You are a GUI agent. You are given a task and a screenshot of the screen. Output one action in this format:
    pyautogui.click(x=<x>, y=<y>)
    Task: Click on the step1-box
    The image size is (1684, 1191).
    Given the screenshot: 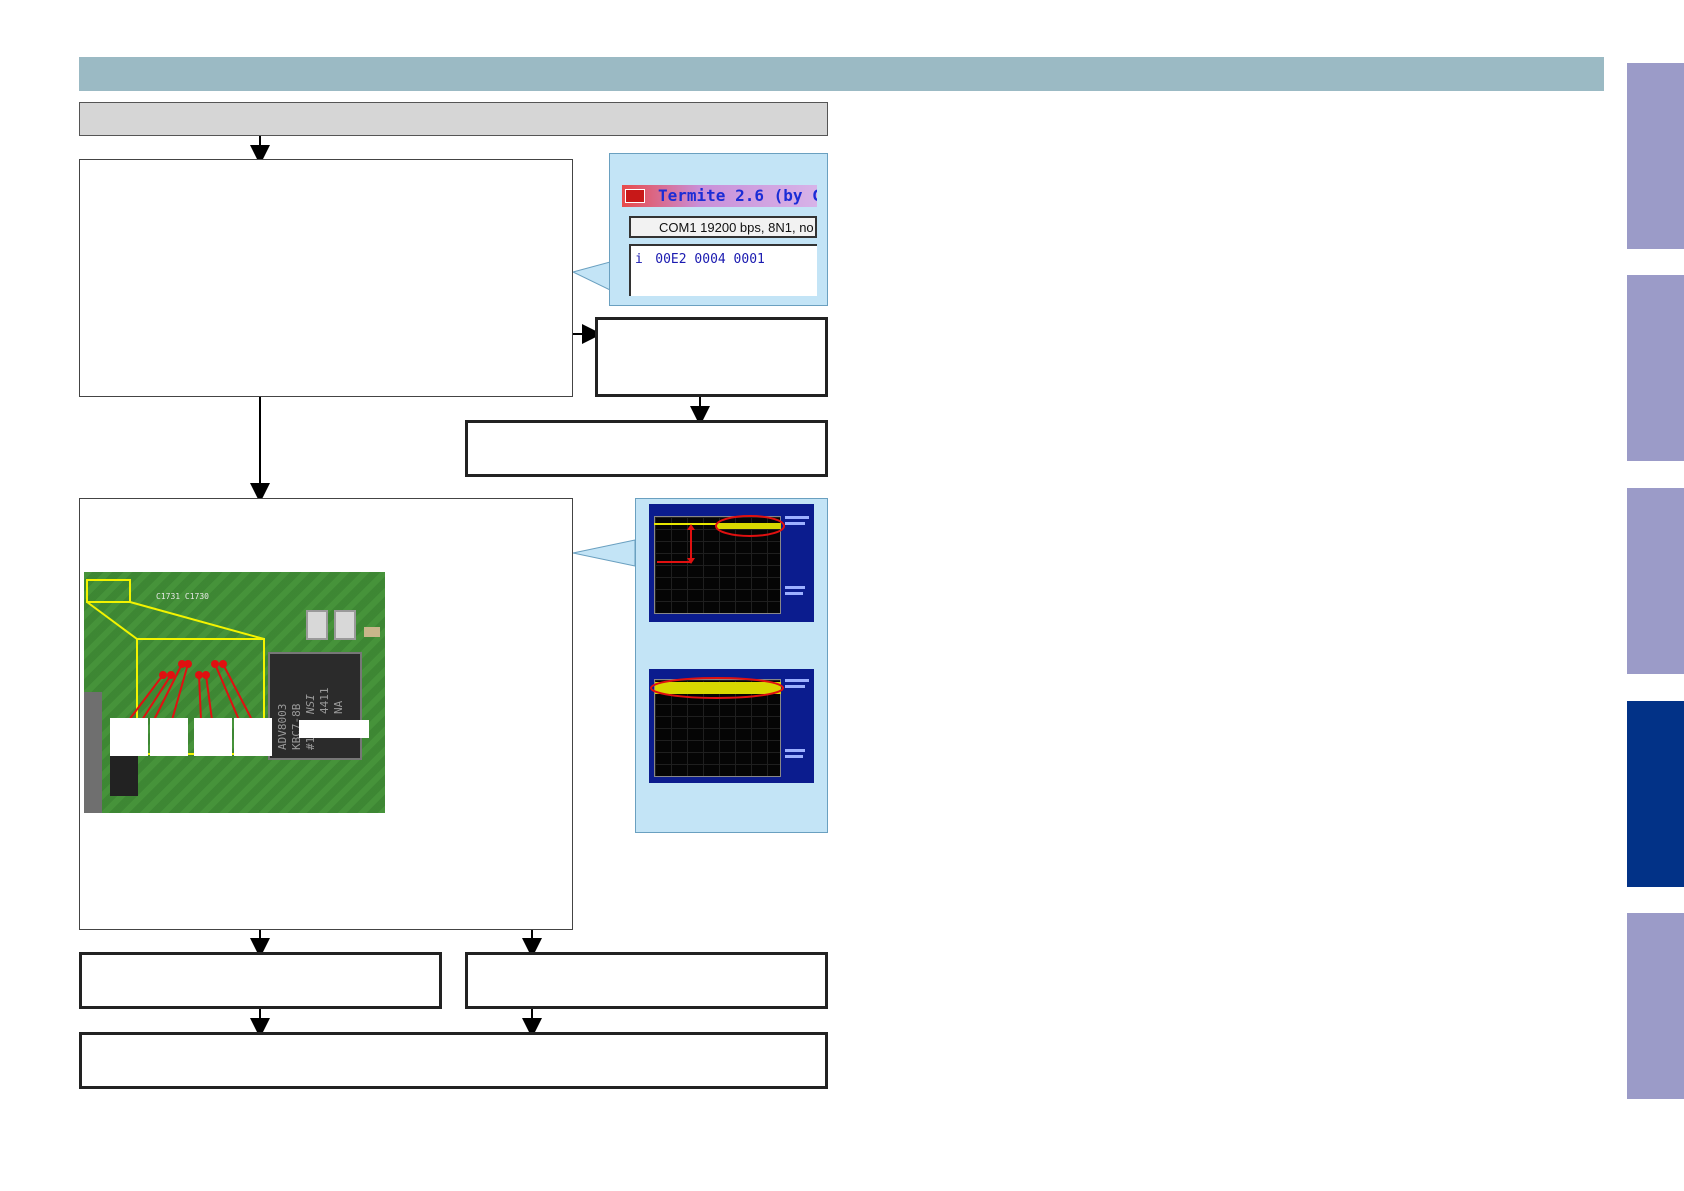 What is the action you would take?
    pyautogui.click(x=326, y=278)
    